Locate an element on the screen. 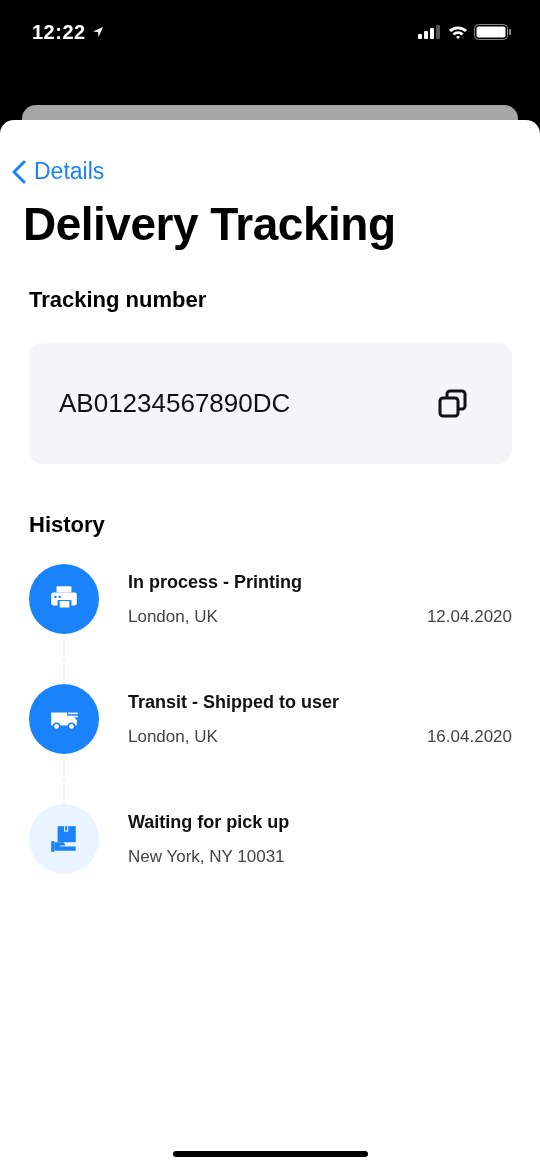 This screenshot has width=540, height=1170. event-date: 16.04.2020 is located at coordinates (469, 736).